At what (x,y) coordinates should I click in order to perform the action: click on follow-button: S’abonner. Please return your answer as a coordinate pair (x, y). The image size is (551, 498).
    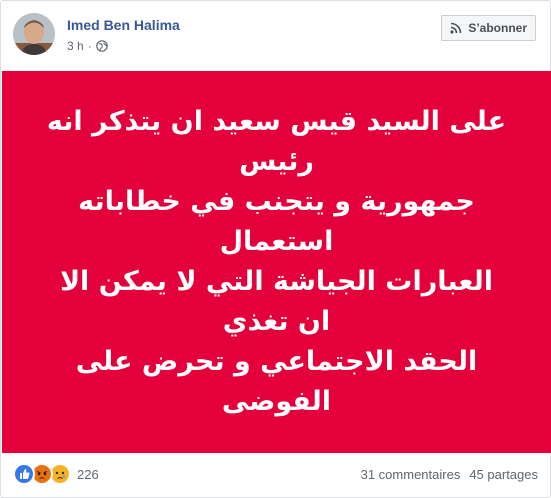
    Looking at the image, I should click on (488, 28).